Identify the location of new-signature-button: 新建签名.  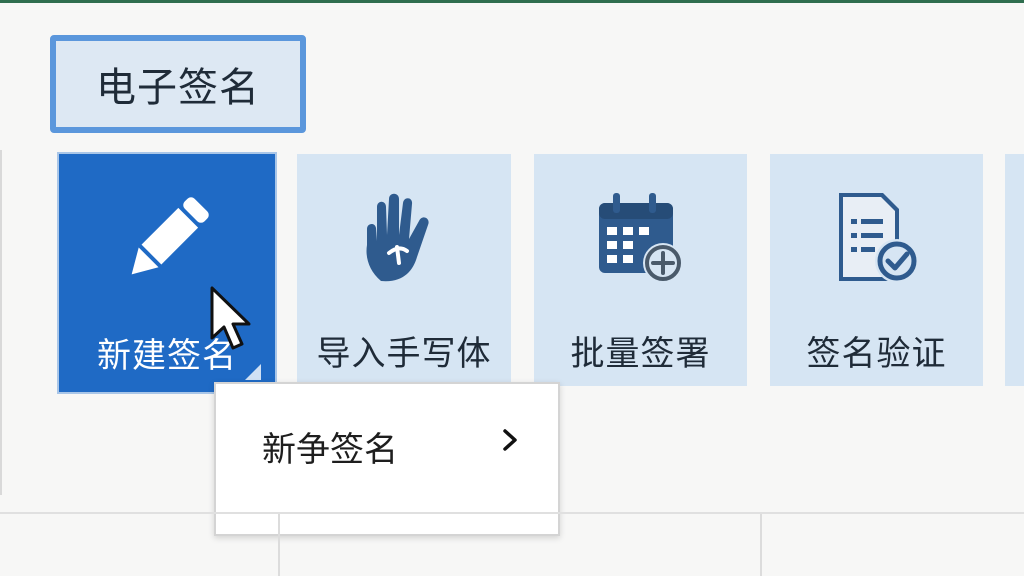
(167, 273).